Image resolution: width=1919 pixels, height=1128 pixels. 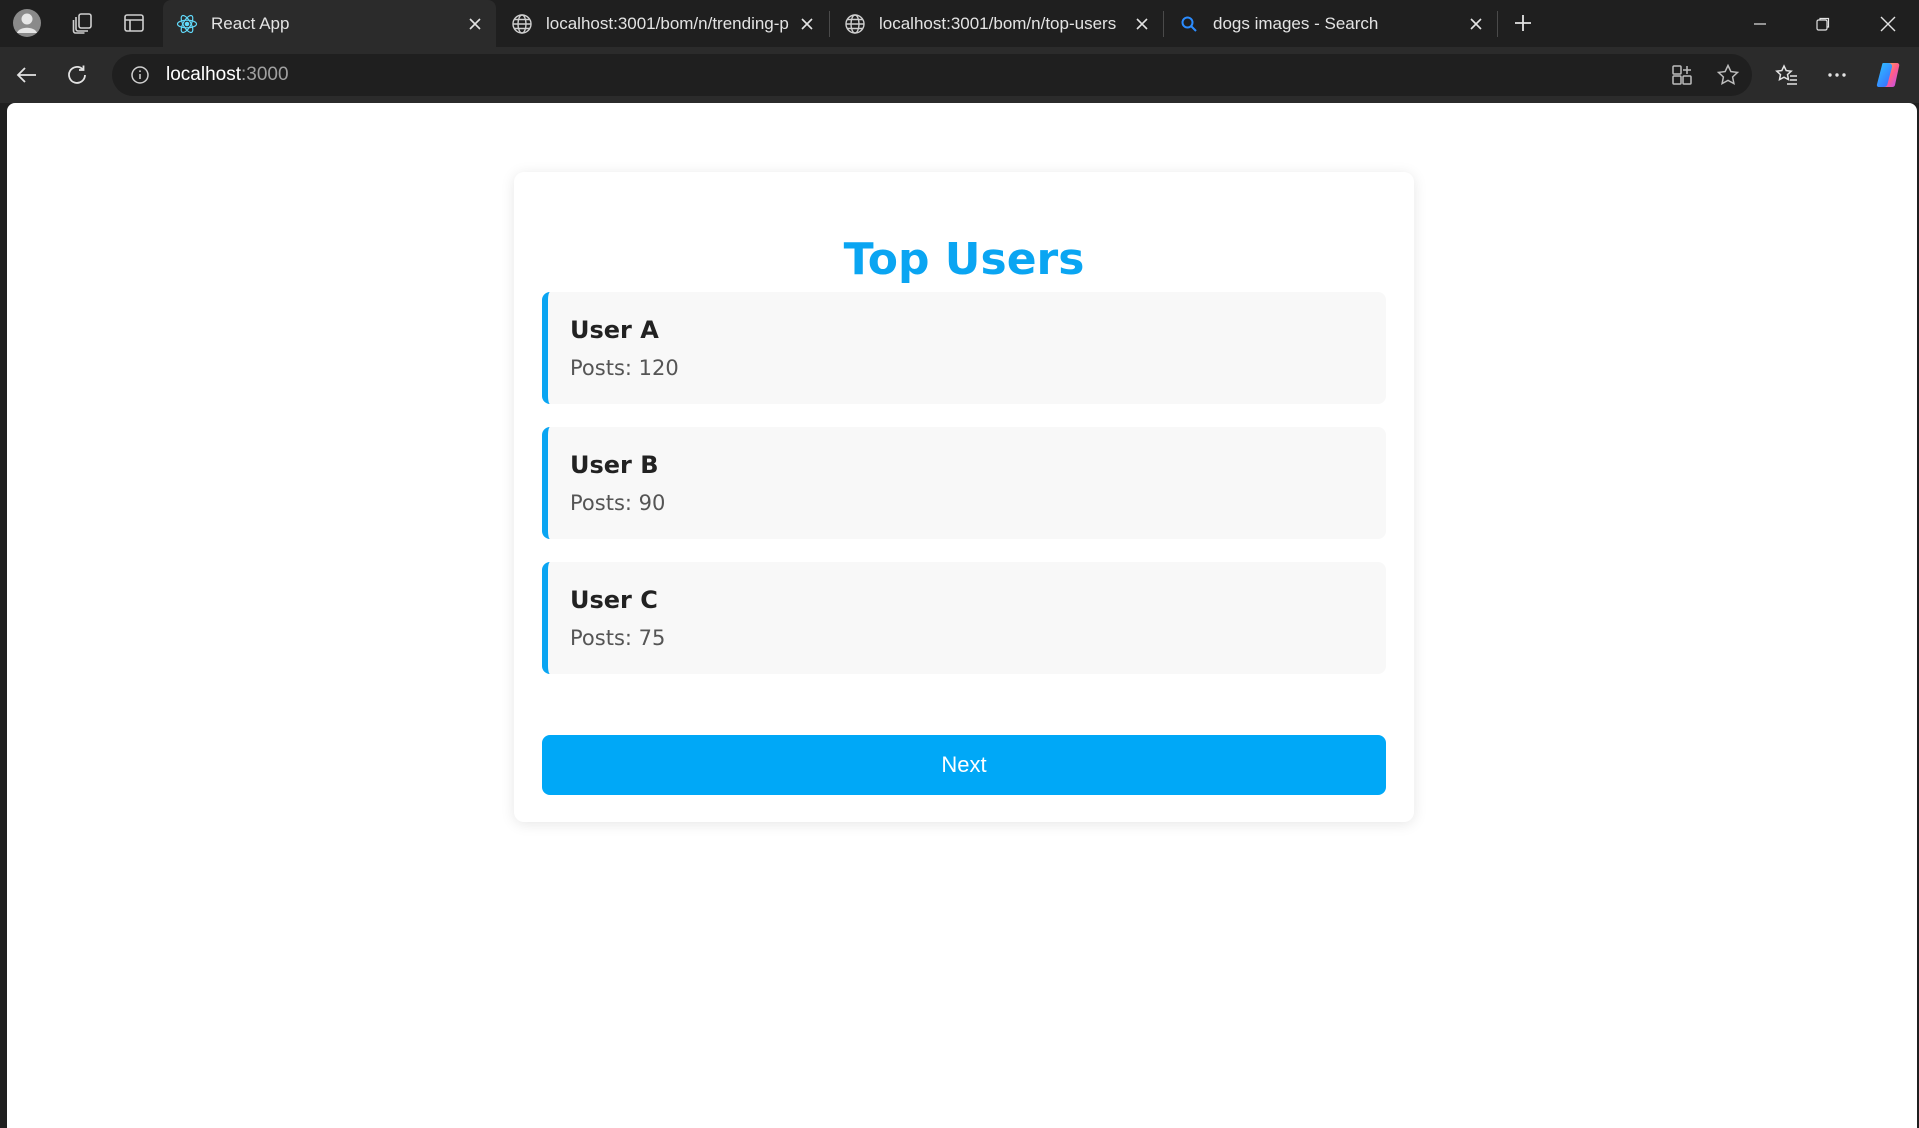 I want to click on favorites-icon, so click(x=1787, y=75).